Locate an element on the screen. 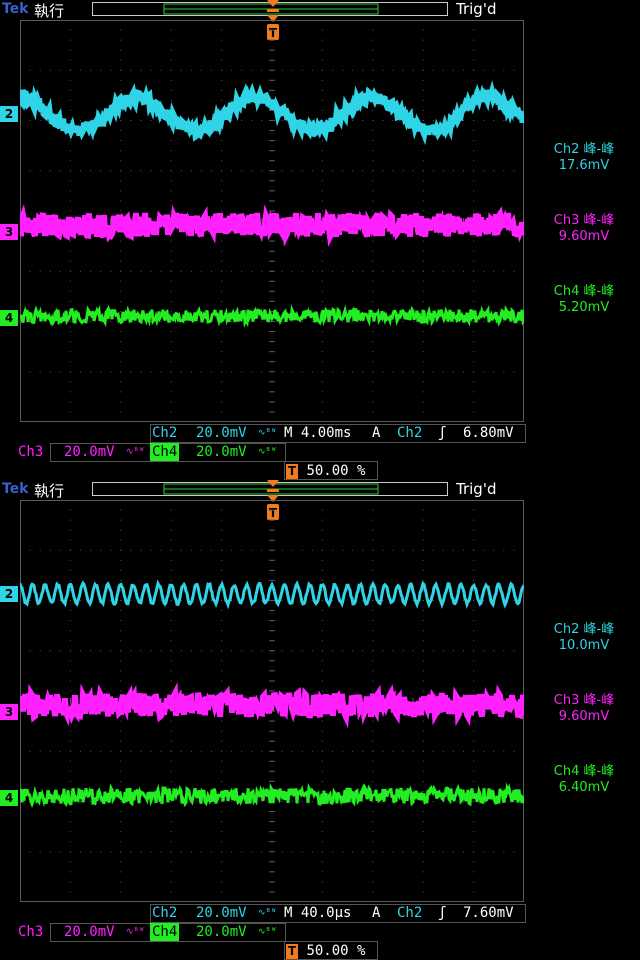 This screenshot has width=640, height=960. ch2-measurement: Ch2 峰-峰 10.0mV is located at coordinates (584, 638).